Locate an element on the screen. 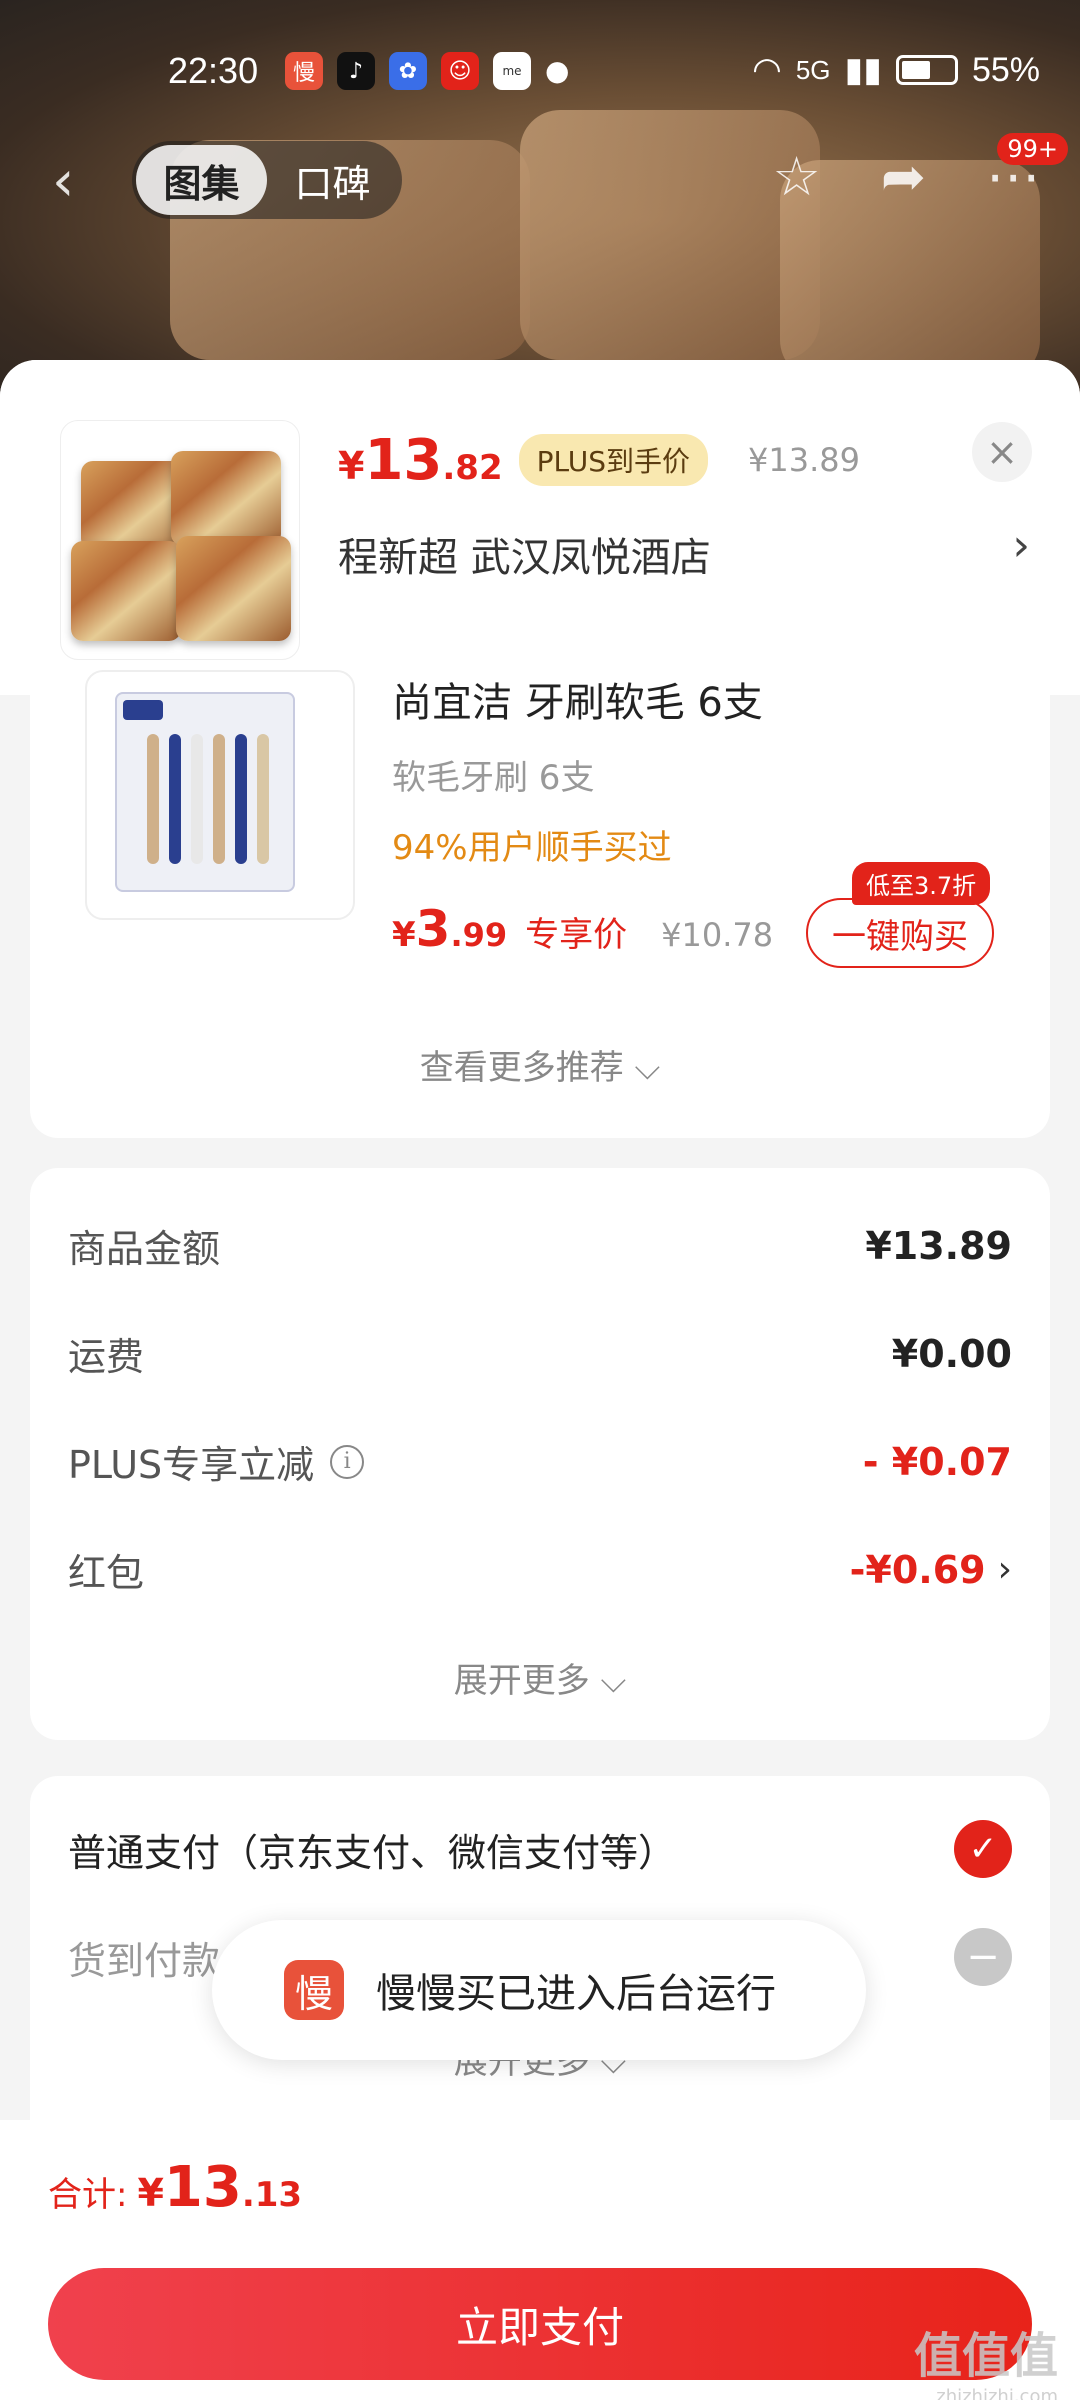 The width and height of the screenshot is (1080, 2400). status-bar: 22:30 慢 ♪ ✿ ☺ me ● ◠ 5G ▮▮ 55% is located at coordinates (540, 72).